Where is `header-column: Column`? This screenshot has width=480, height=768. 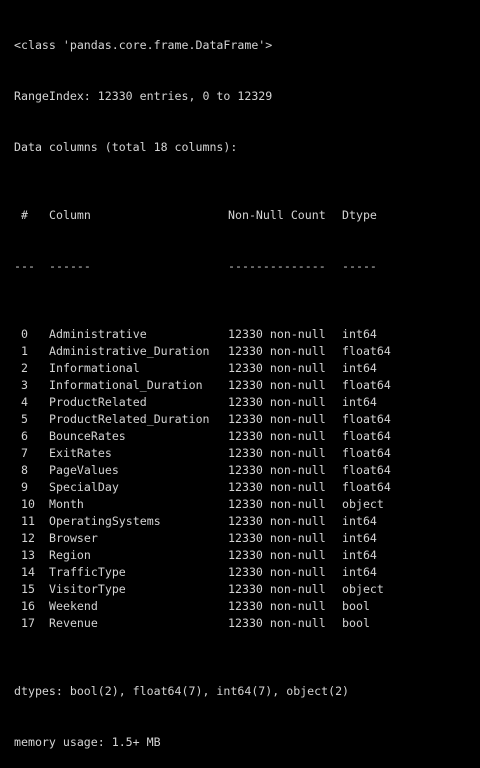 header-column: Column is located at coordinates (70, 215).